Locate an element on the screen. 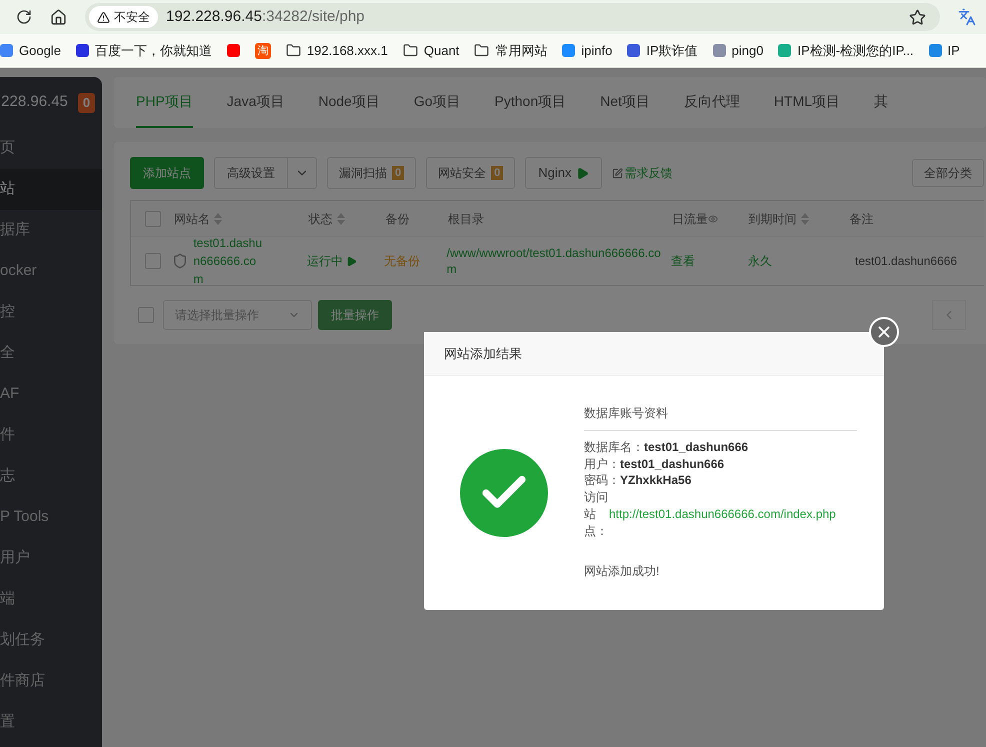 This screenshot has width=986, height=747. project-tab: Java项目 is located at coordinates (255, 102).